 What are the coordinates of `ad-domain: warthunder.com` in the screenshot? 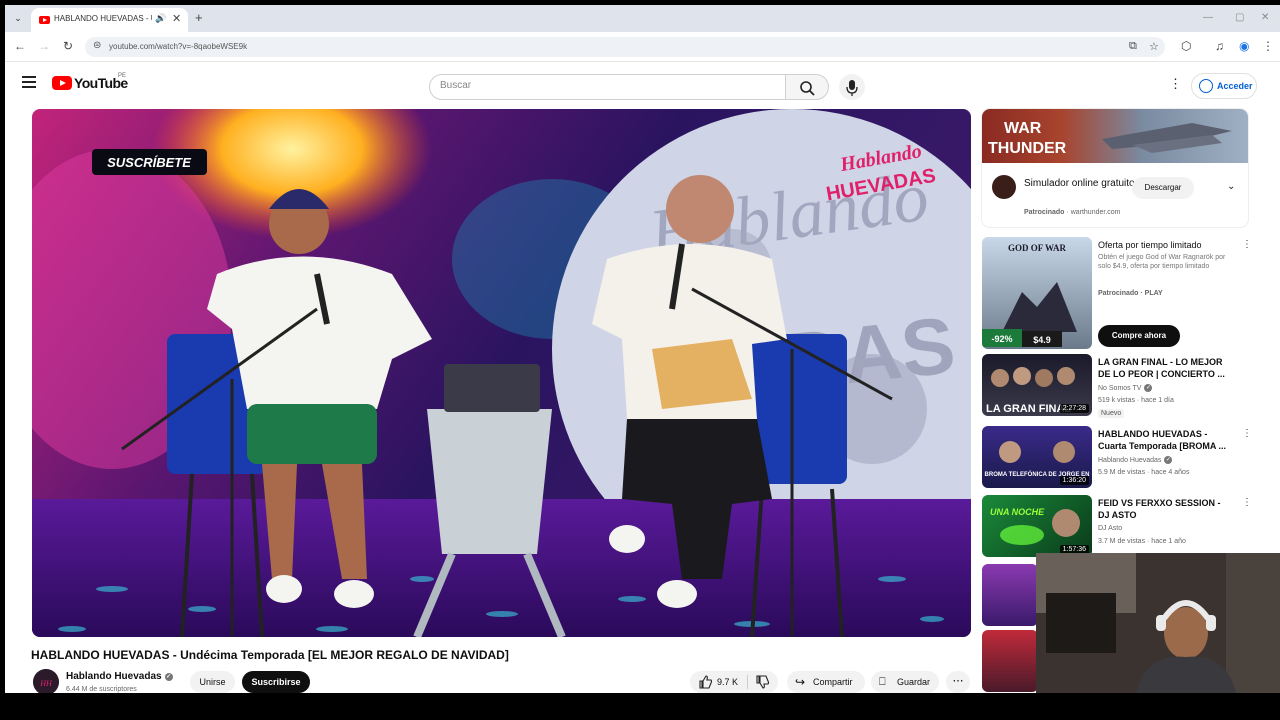 It's located at (1095, 212).